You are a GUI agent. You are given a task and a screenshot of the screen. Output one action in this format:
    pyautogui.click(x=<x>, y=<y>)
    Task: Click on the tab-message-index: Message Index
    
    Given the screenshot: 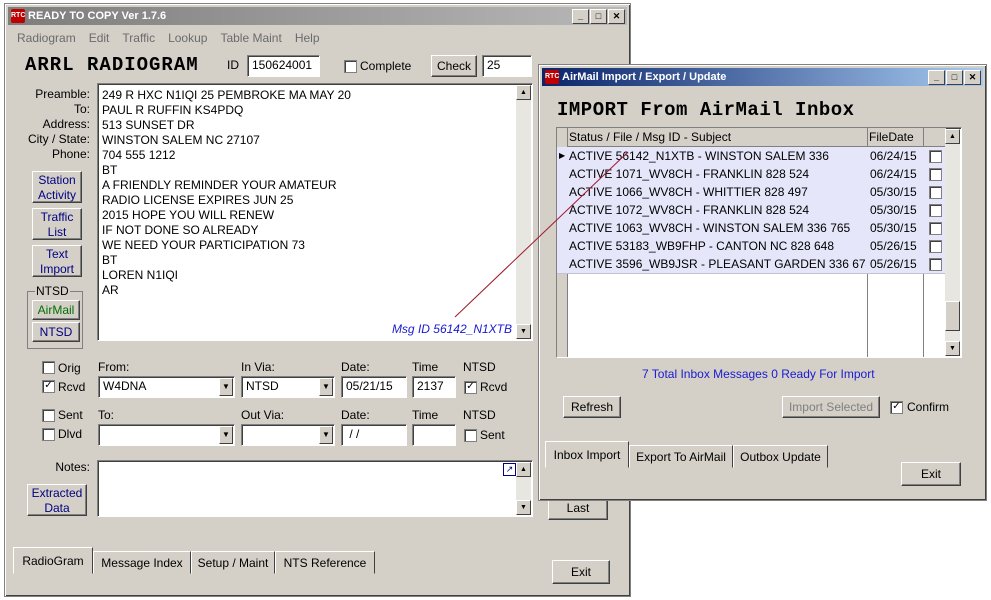 What is the action you would take?
    pyautogui.click(x=142, y=562)
    